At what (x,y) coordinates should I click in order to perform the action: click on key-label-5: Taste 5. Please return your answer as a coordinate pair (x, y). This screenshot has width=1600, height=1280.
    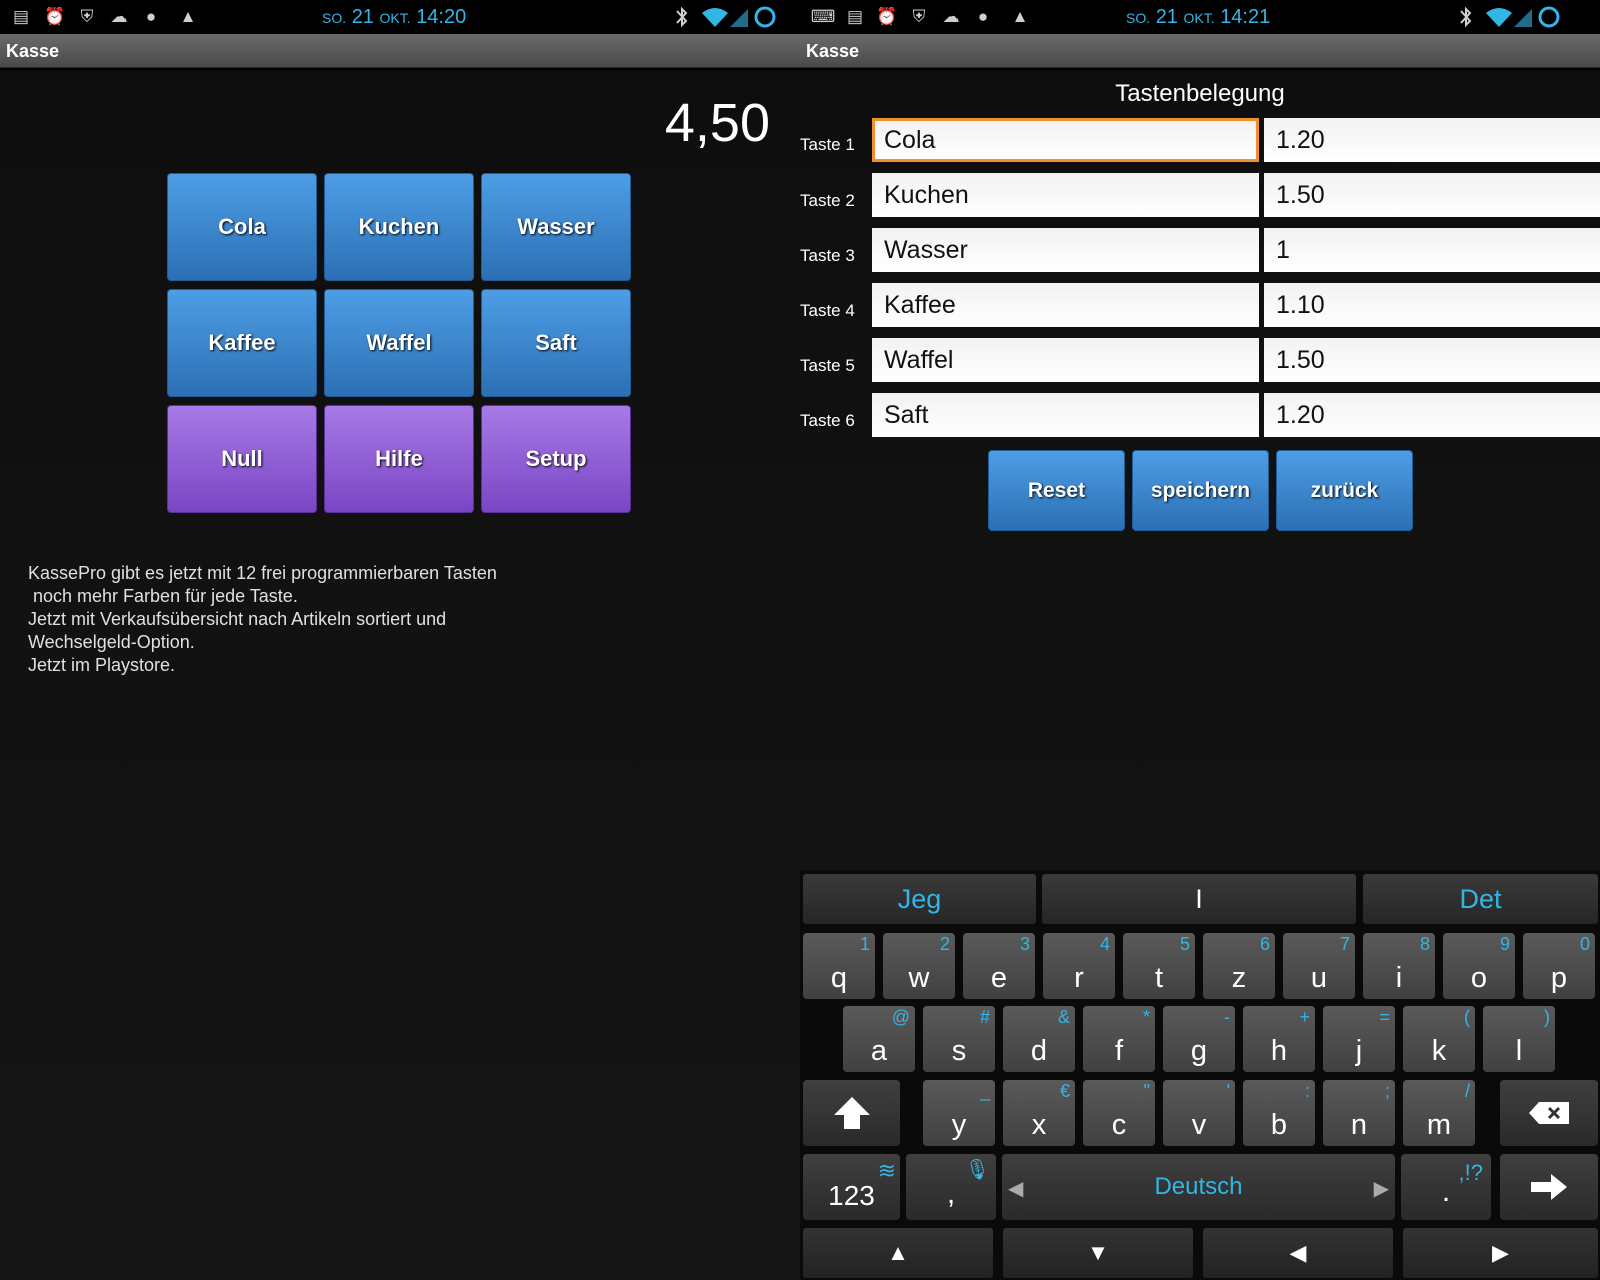
    Looking at the image, I should click on (827, 365).